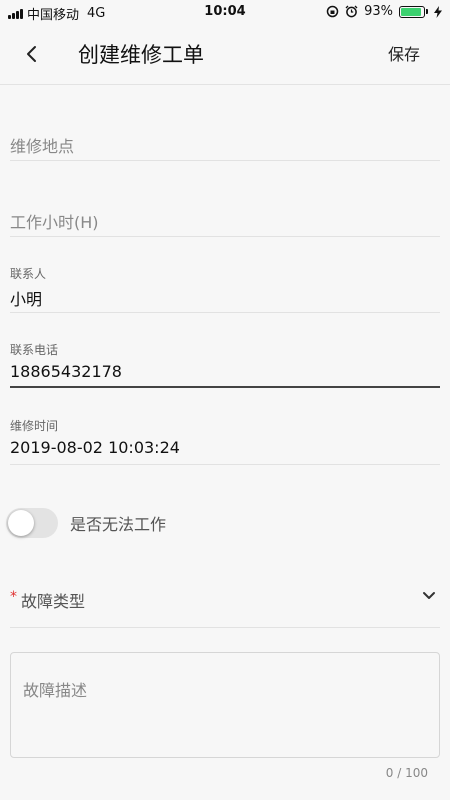 This screenshot has width=450, height=800. What do you see at coordinates (332, 11) in the screenshot?
I see `rotation-lock-icon` at bounding box center [332, 11].